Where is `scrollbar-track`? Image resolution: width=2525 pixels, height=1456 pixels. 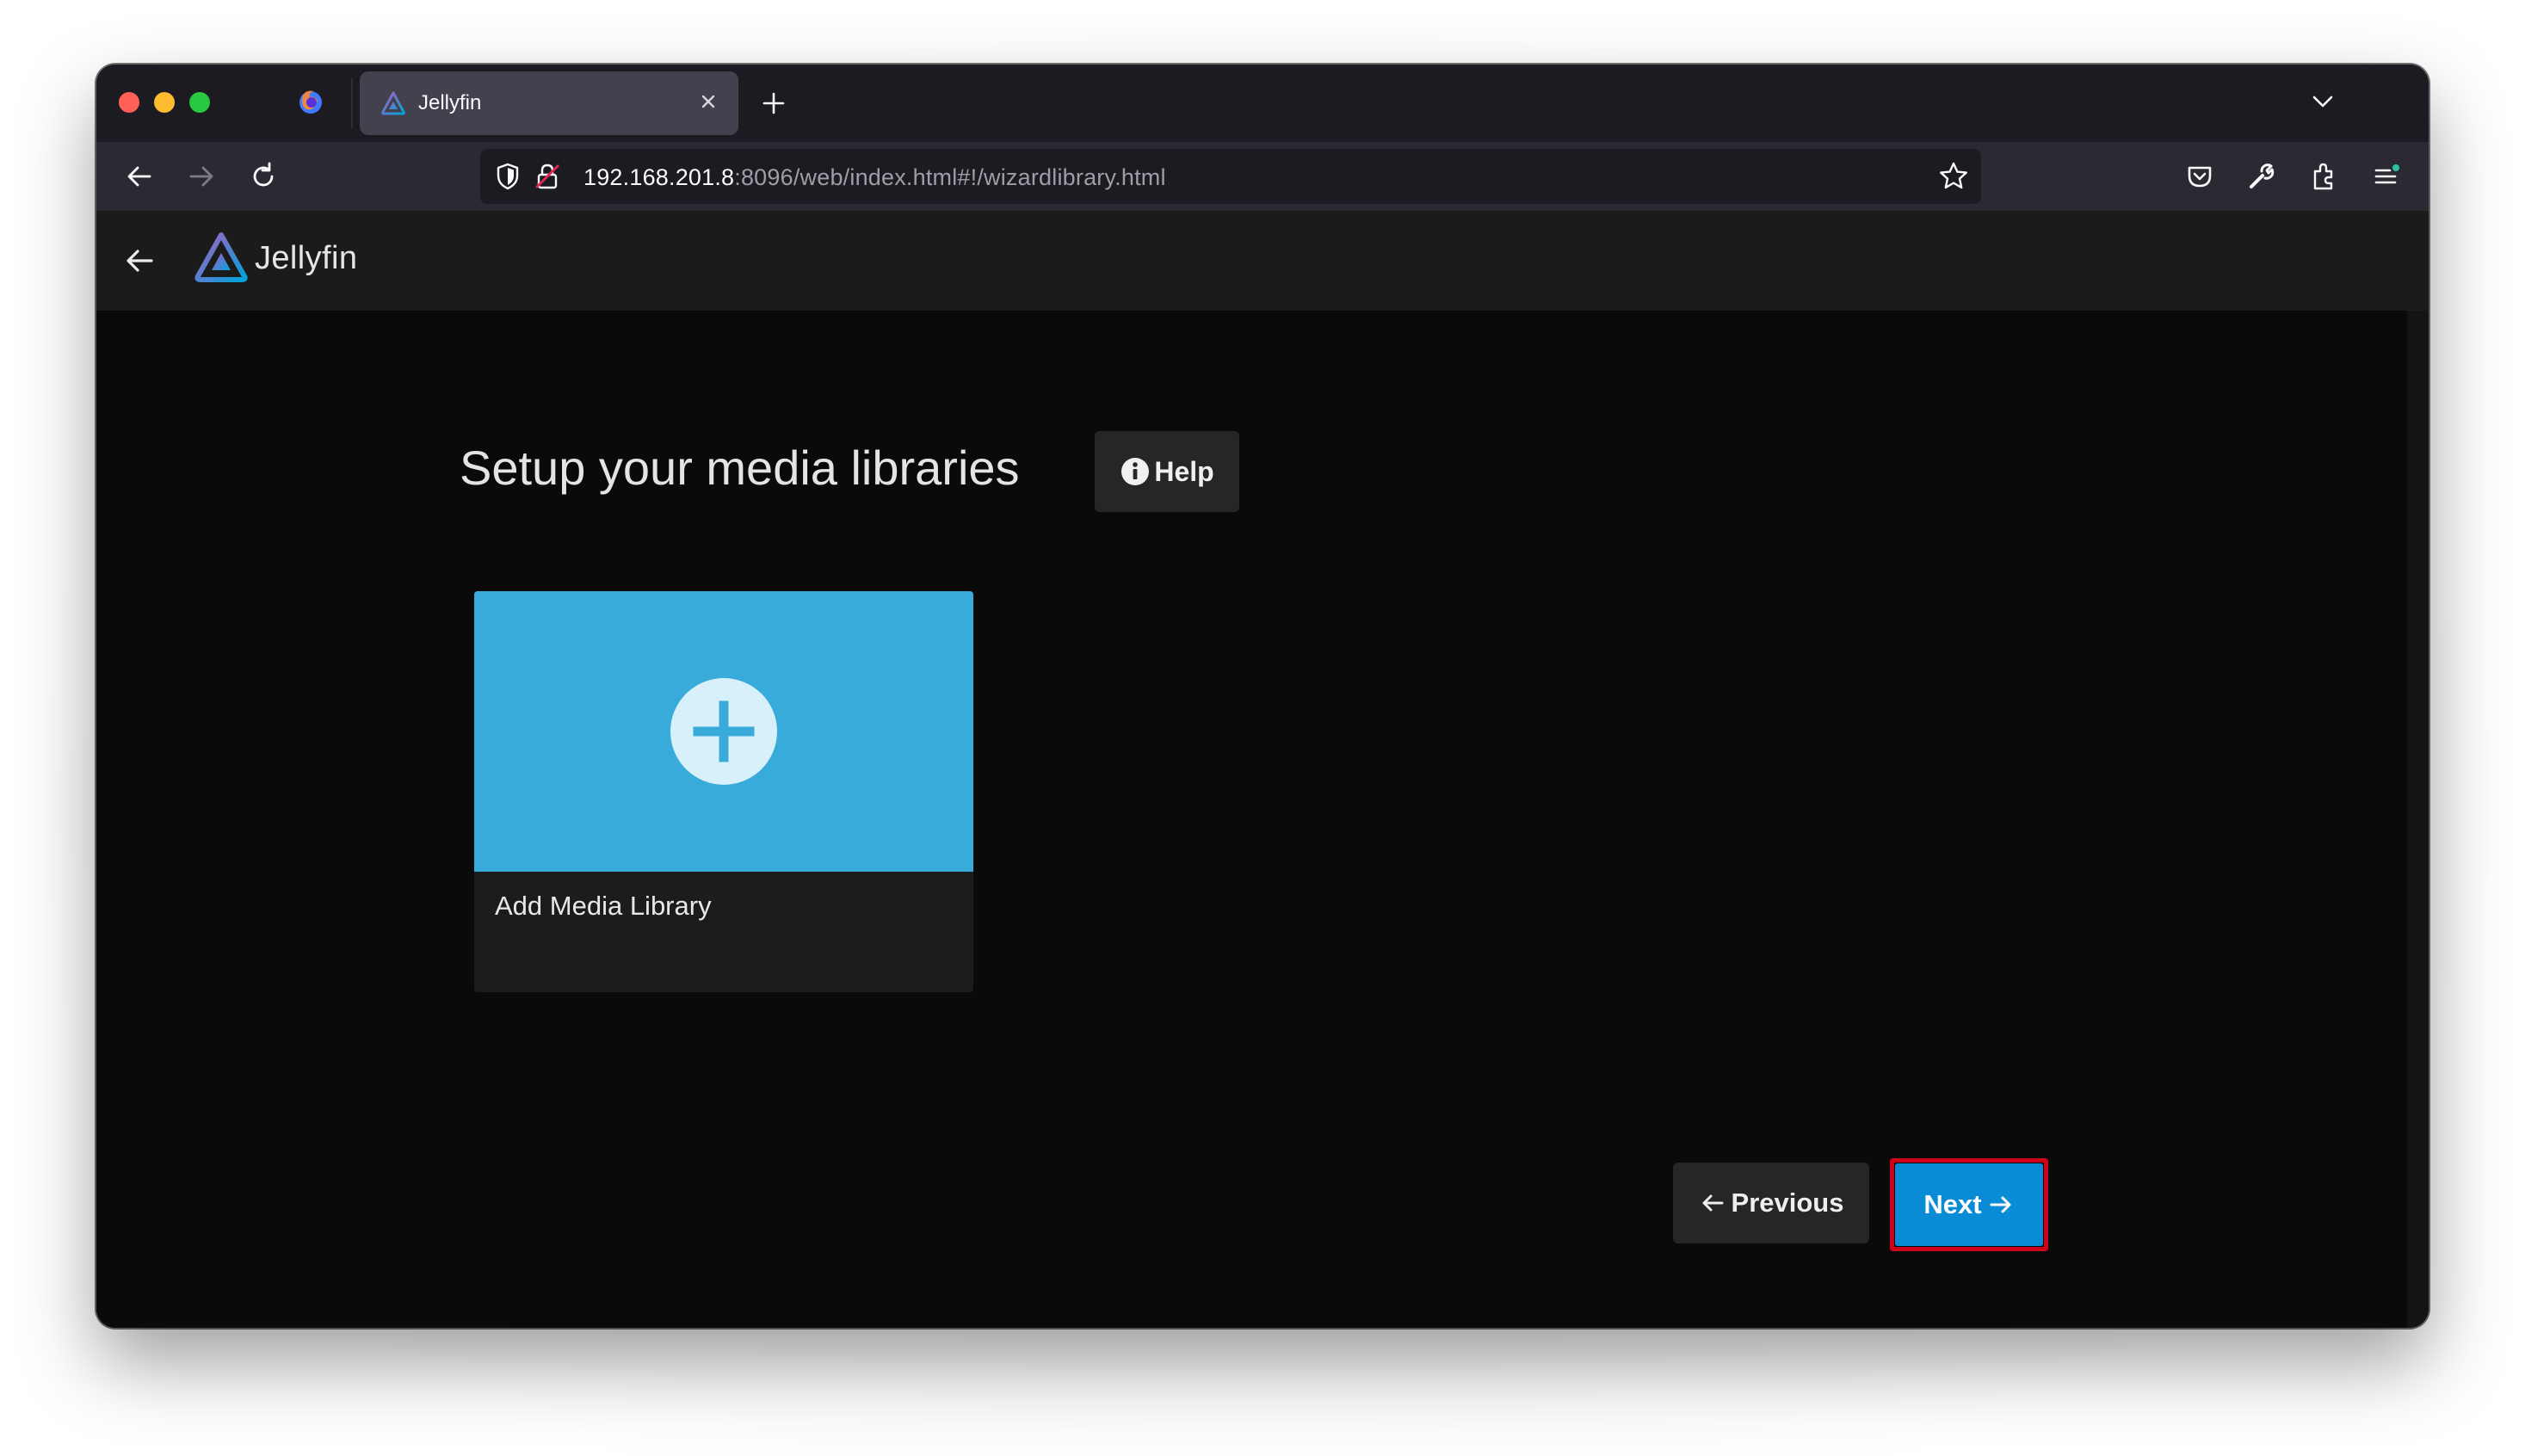 scrollbar-track is located at coordinates (2418, 820).